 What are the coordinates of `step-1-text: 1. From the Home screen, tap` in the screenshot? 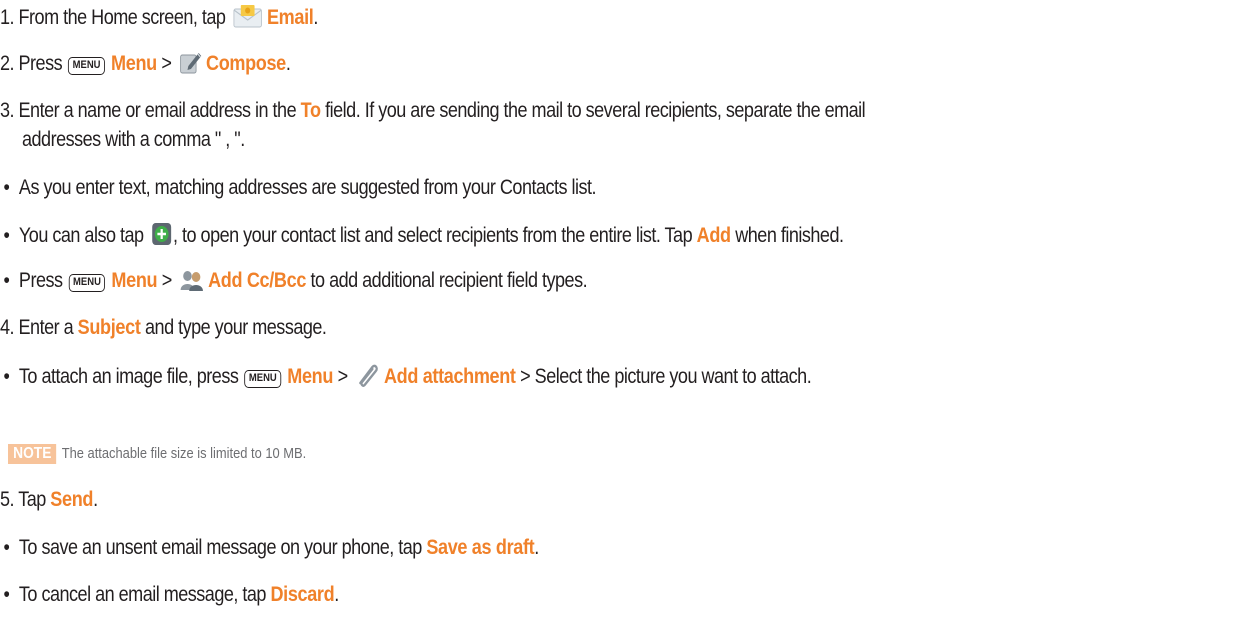 It's located at (113, 17).